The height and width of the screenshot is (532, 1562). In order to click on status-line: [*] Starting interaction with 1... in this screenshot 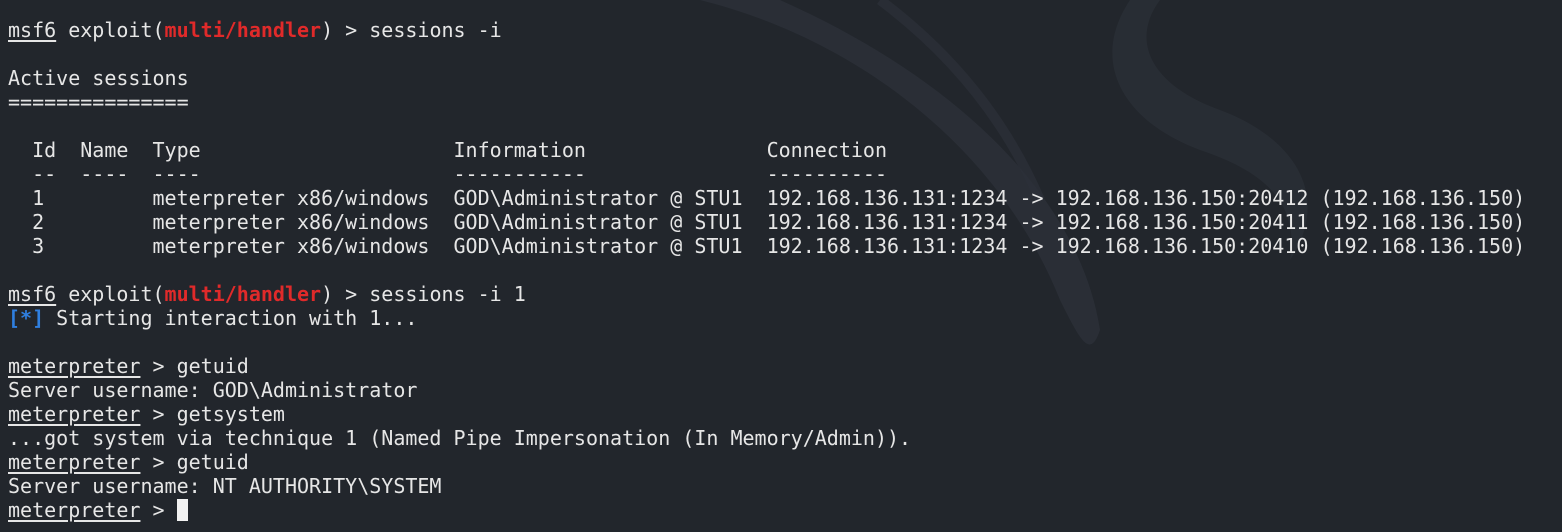, I will do `click(213, 318)`.